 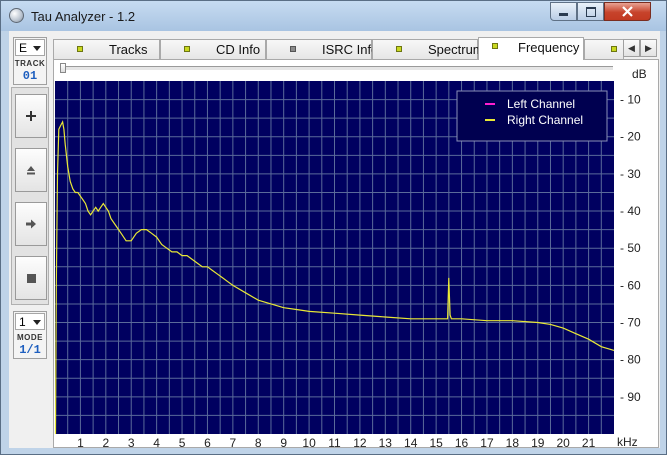 What do you see at coordinates (80, 441) in the screenshot?
I see `x-tick-label: 1` at bounding box center [80, 441].